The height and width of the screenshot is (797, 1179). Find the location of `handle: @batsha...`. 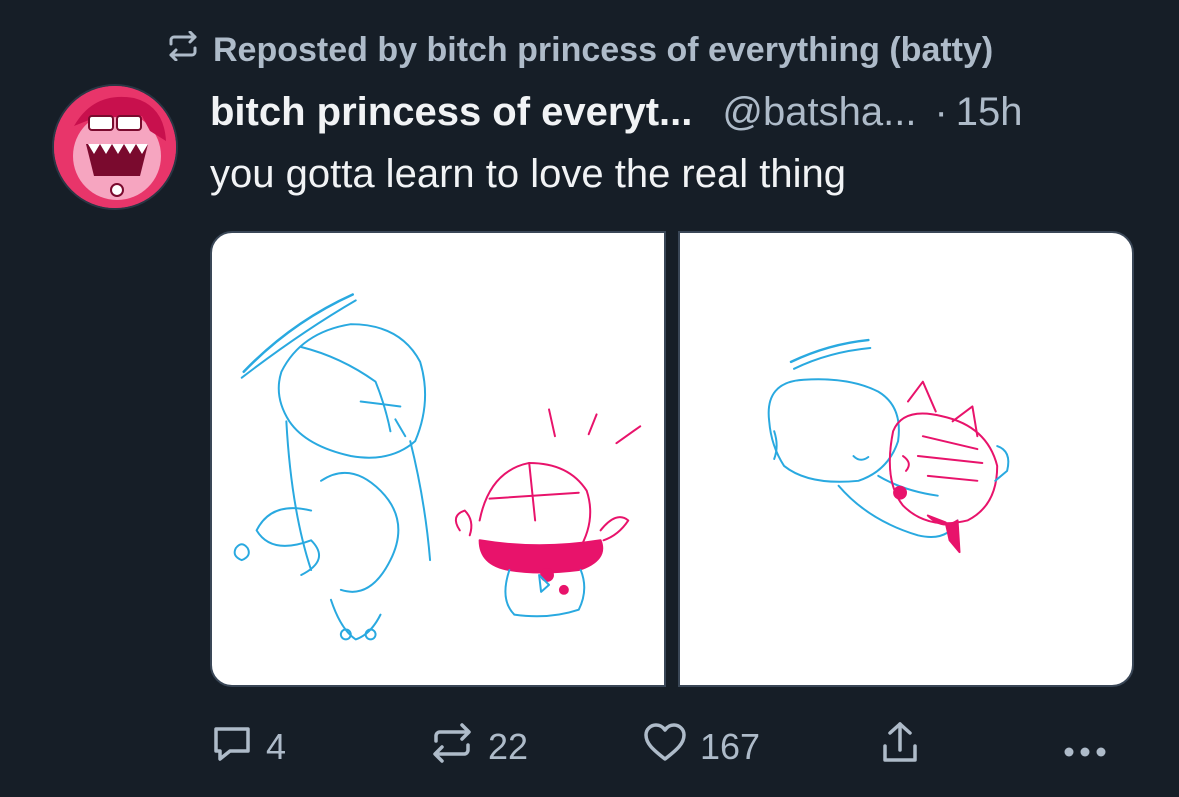

handle: @batsha... is located at coordinates (819, 112).